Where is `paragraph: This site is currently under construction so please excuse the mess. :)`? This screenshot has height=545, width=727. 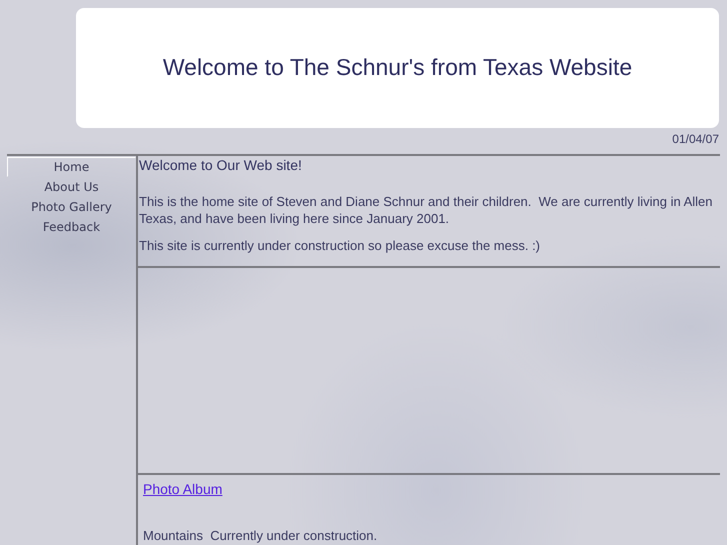 paragraph: This site is currently under construction so please excuse the mess. :) is located at coordinates (340, 245).